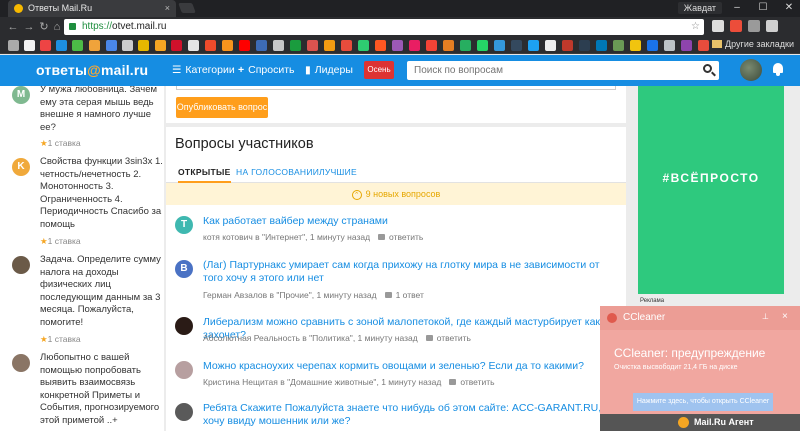  I want to click on answer-link: 1 ответ, so click(404, 295).